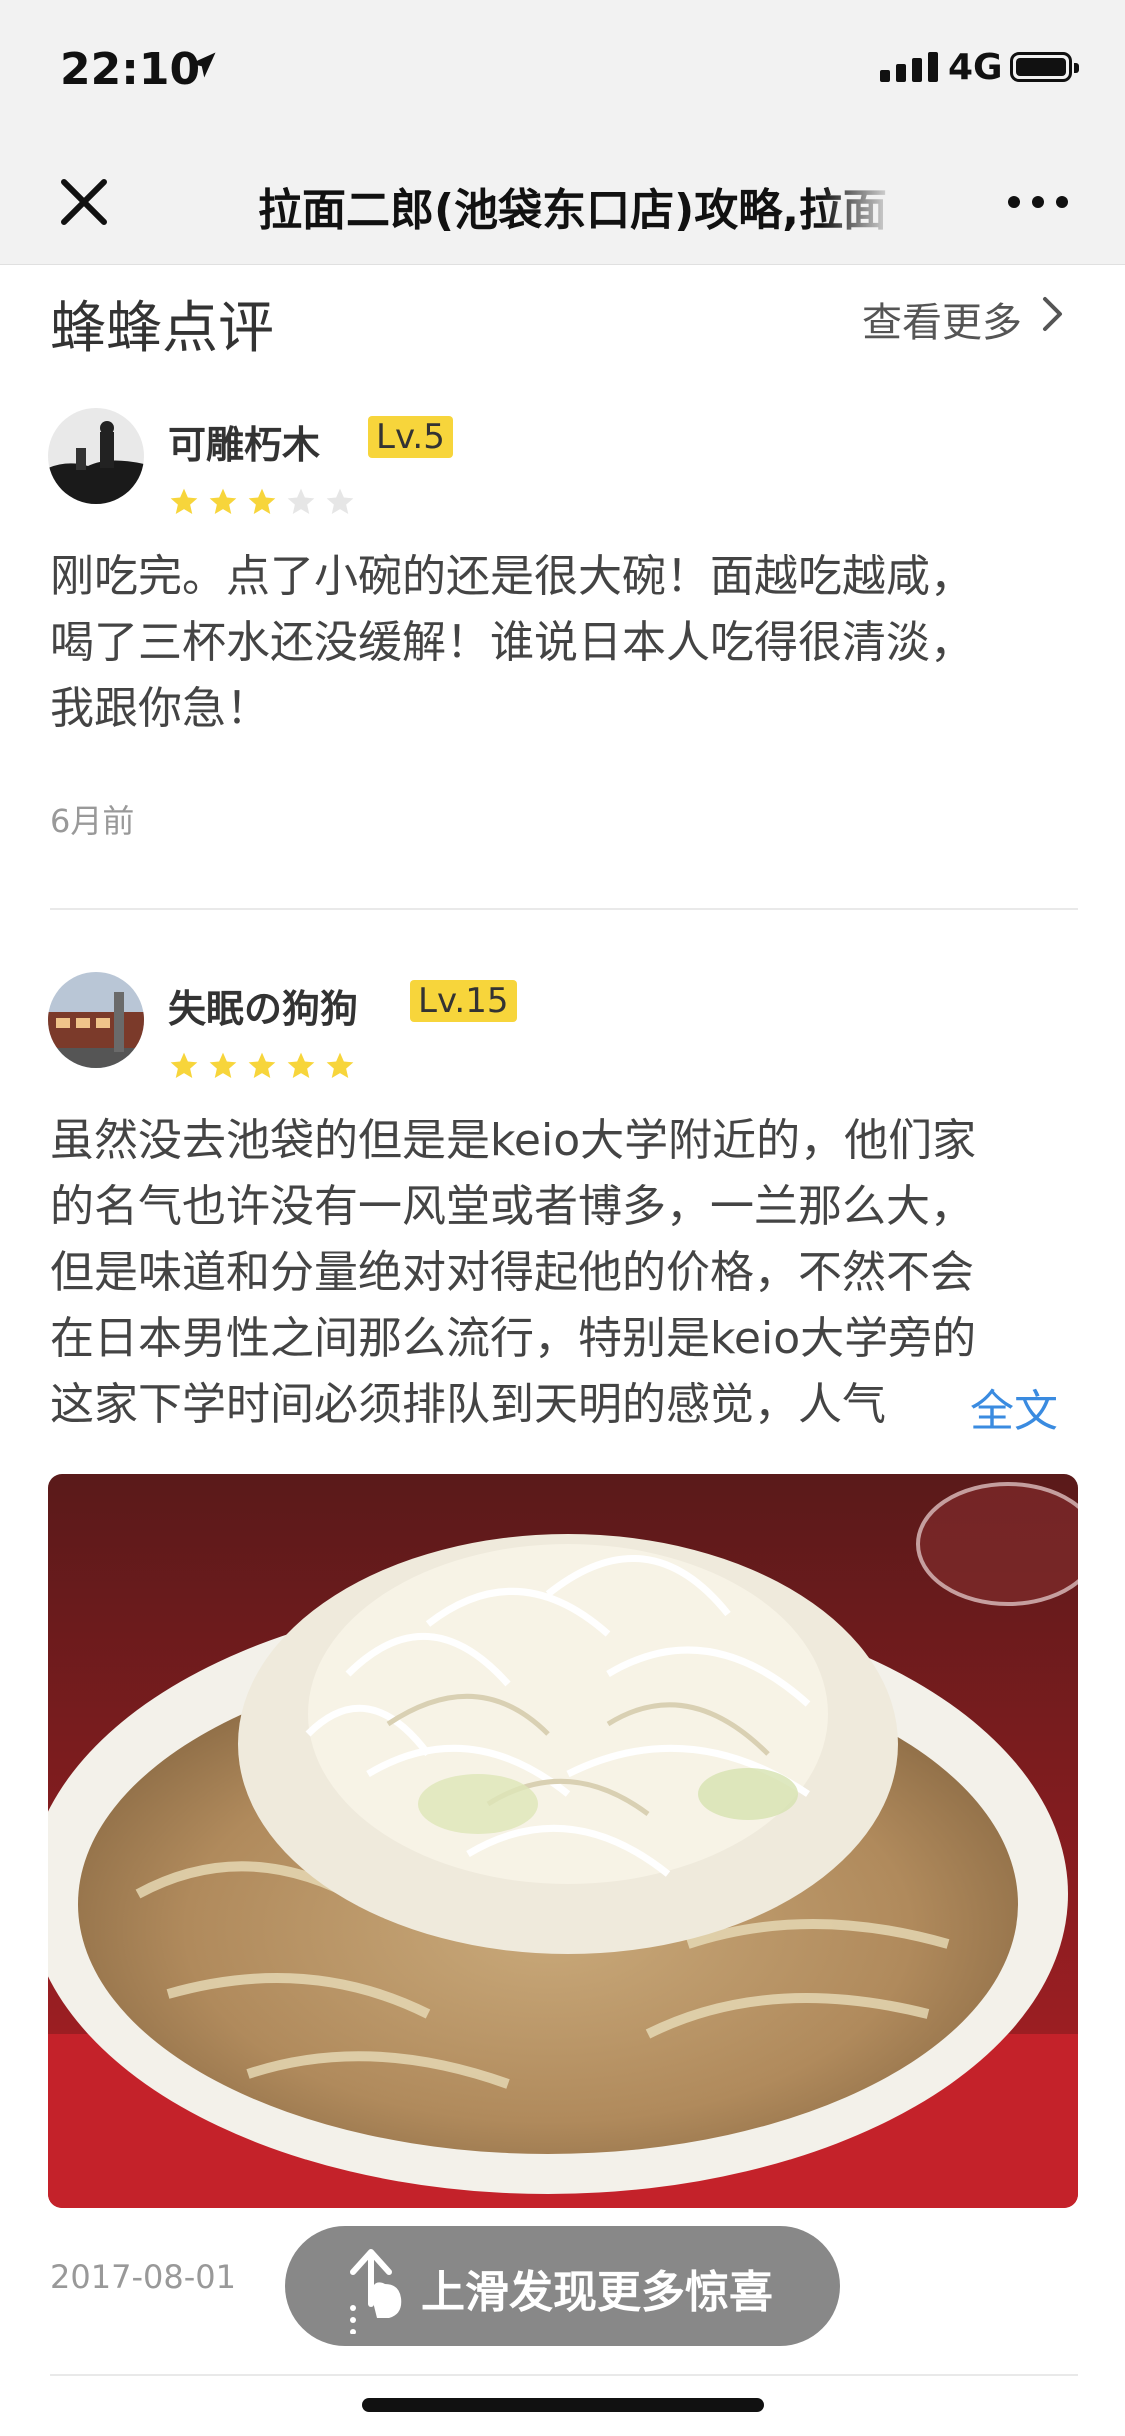  I want to click on swipe-up-text: 上滑发现更多惊喜, so click(597, 2292).